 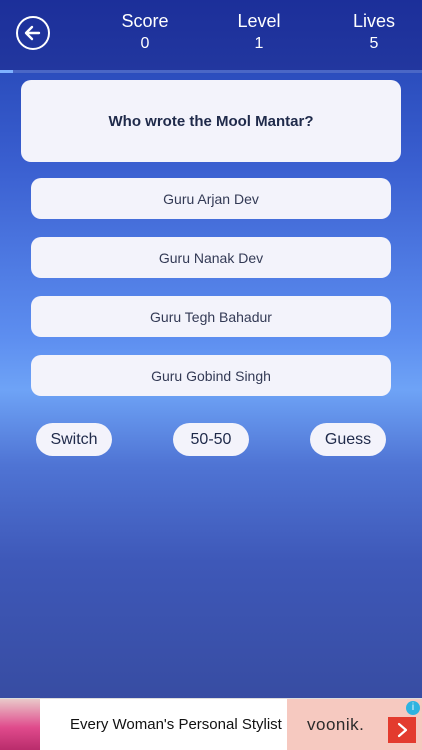 I want to click on score-value: 0, so click(x=145, y=43).